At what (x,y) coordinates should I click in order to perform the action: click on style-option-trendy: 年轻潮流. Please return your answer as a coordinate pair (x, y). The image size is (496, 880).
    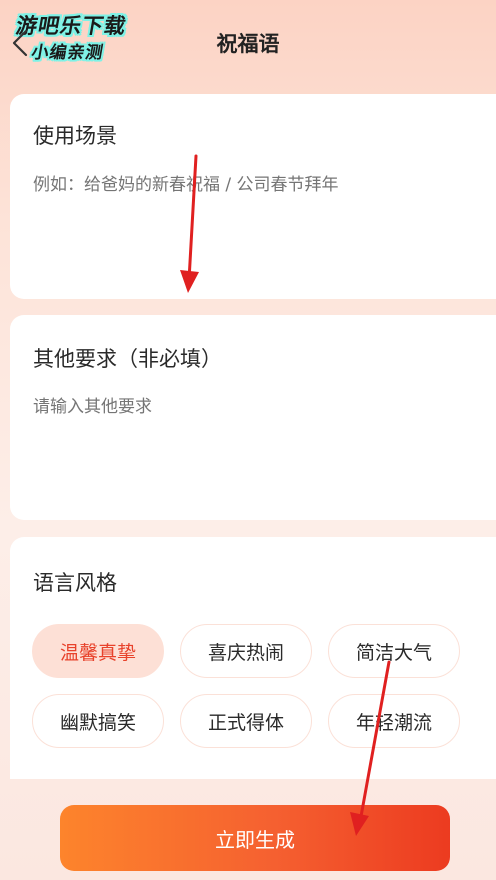
    Looking at the image, I should click on (394, 721).